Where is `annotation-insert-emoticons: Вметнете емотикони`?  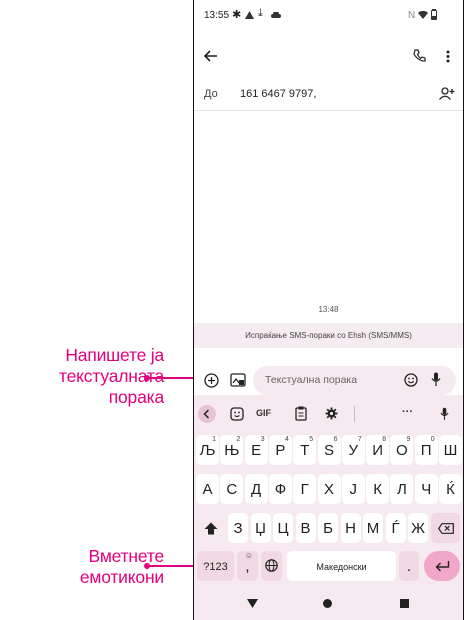 annotation-insert-emoticons: Вметнете емотикони is located at coordinates (82, 567).